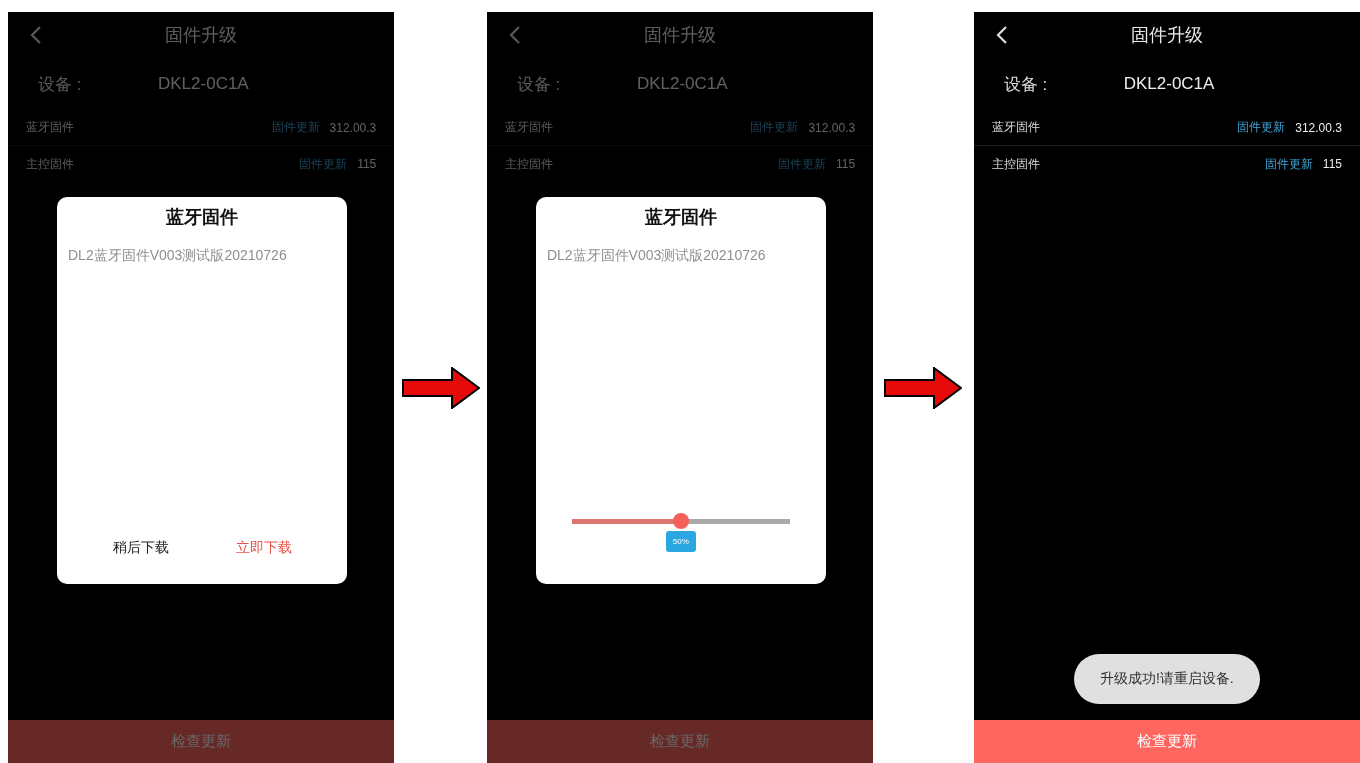  Describe the element at coordinates (1166, 679) in the screenshot. I see `toast-message: 升级成功!请重启设备.` at that location.